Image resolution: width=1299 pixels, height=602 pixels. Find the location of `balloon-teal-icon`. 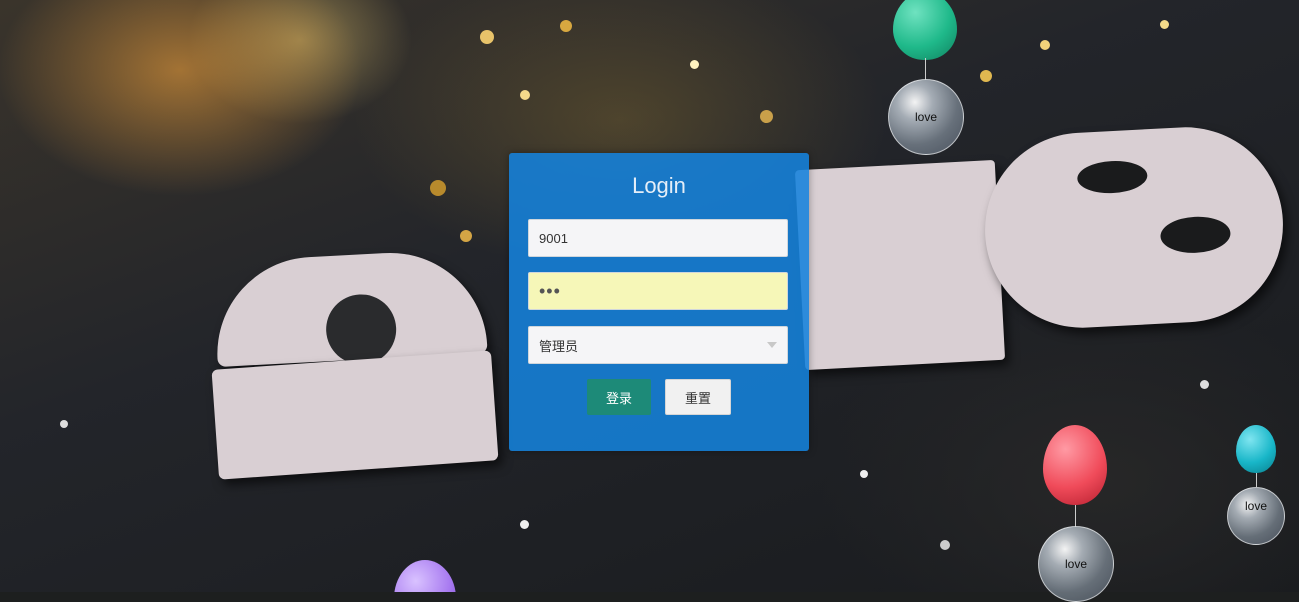

balloon-teal-icon is located at coordinates (1256, 449).